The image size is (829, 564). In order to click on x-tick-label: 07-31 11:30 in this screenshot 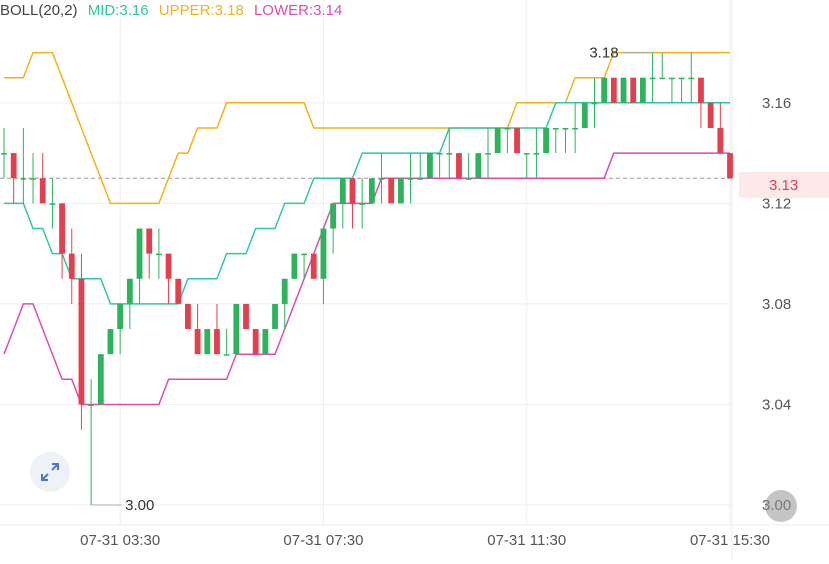, I will do `click(526, 540)`.